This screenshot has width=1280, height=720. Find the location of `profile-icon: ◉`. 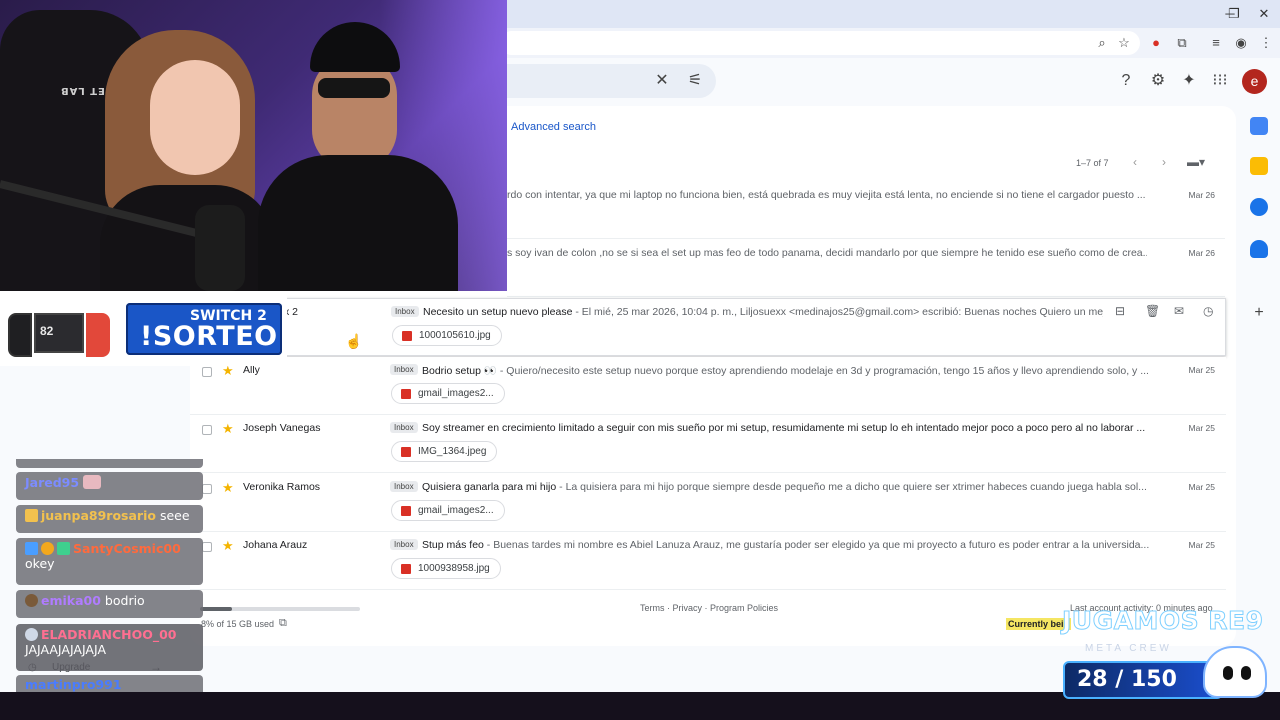

profile-icon: ◉ is located at coordinates (1241, 43).